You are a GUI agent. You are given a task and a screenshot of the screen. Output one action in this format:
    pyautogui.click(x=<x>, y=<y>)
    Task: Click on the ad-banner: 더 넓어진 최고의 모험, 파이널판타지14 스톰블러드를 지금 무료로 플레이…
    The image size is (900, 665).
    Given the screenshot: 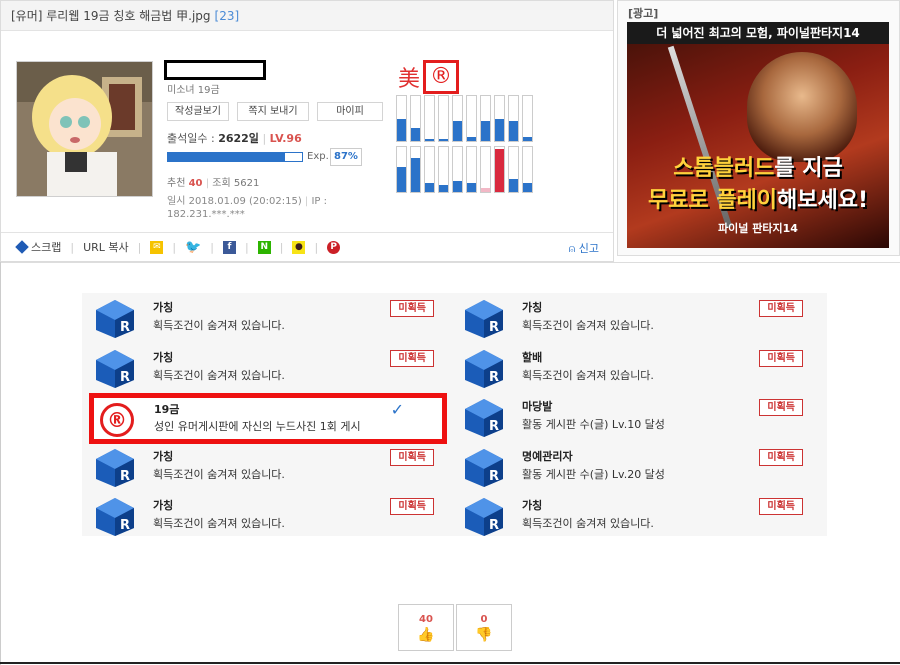 What is the action you would take?
    pyautogui.click(x=758, y=135)
    